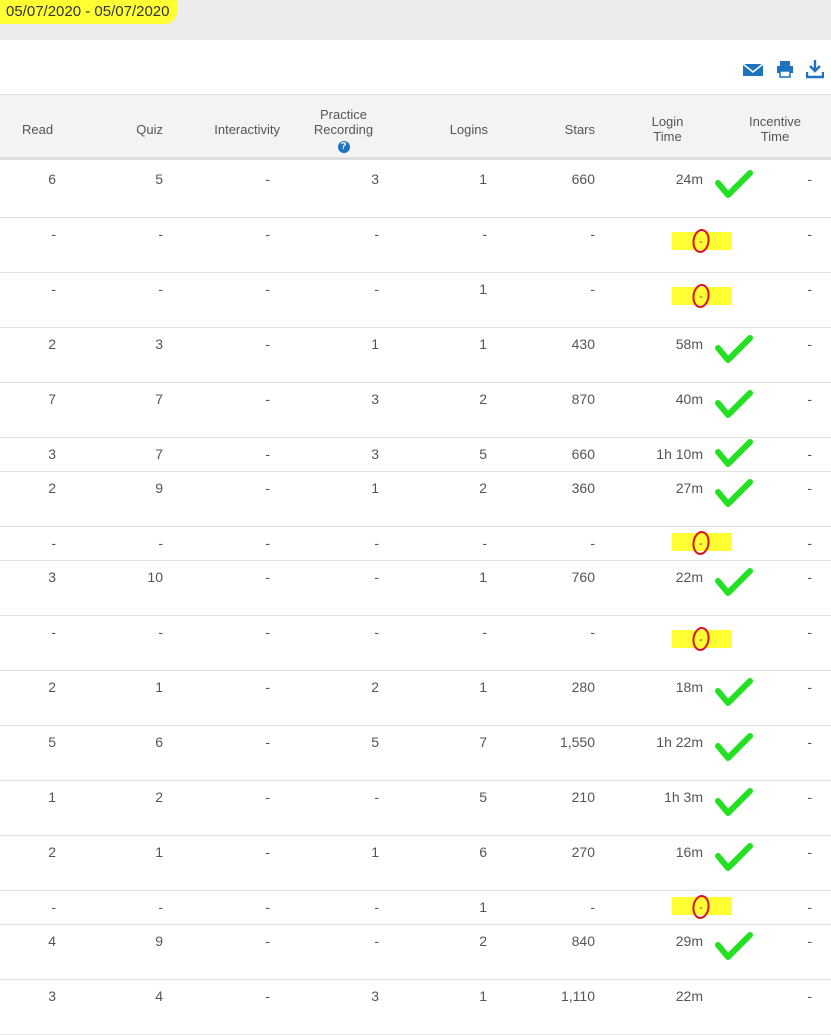  Describe the element at coordinates (547, 129) in the screenshot. I see `col-stars: Stars` at that location.